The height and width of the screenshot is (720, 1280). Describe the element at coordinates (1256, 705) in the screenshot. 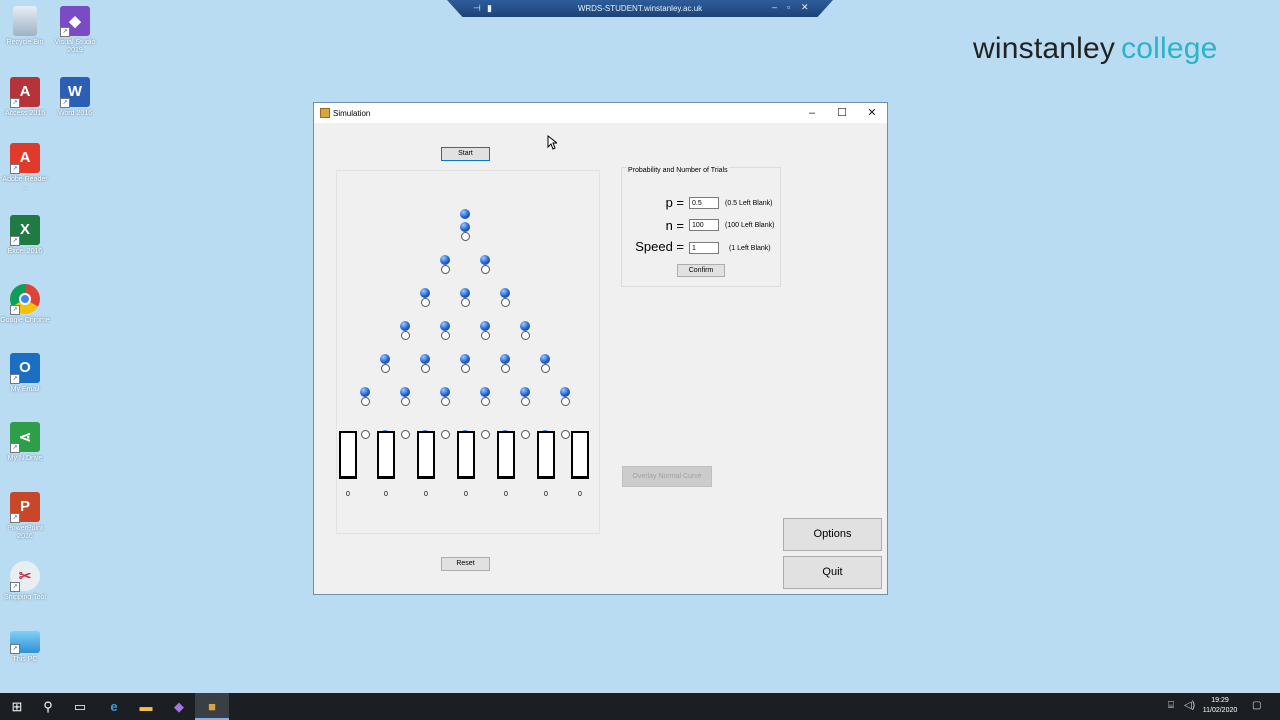

I see `notifications-icon: ▢` at that location.